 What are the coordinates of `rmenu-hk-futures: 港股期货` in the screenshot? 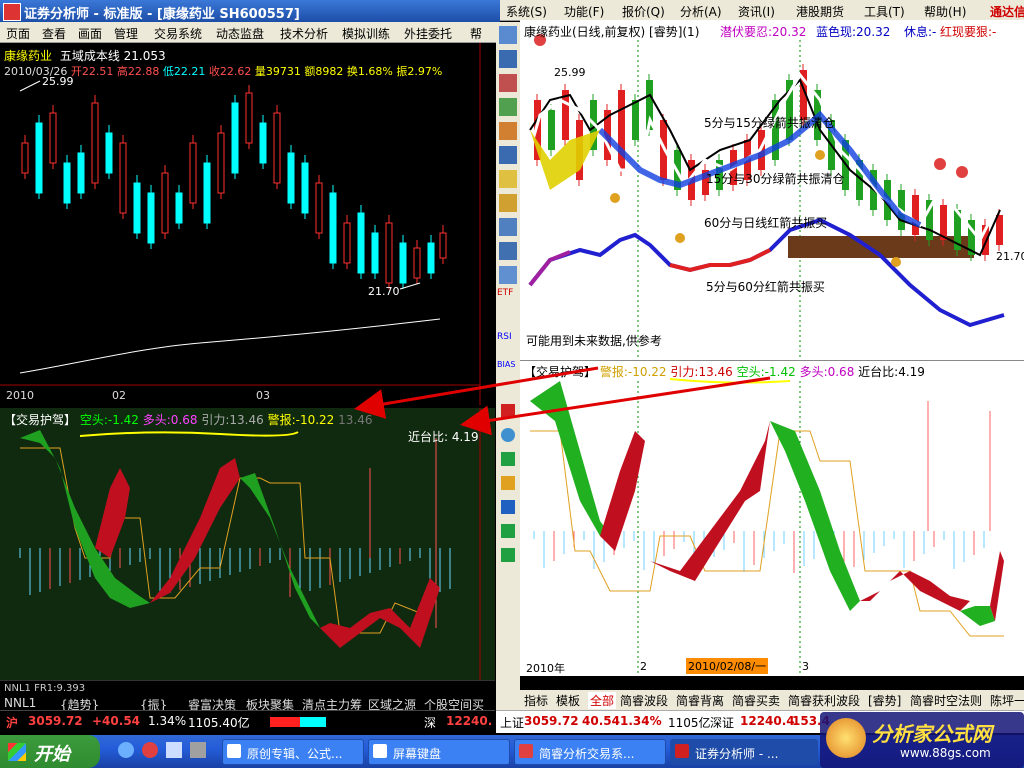 It's located at (820, 11).